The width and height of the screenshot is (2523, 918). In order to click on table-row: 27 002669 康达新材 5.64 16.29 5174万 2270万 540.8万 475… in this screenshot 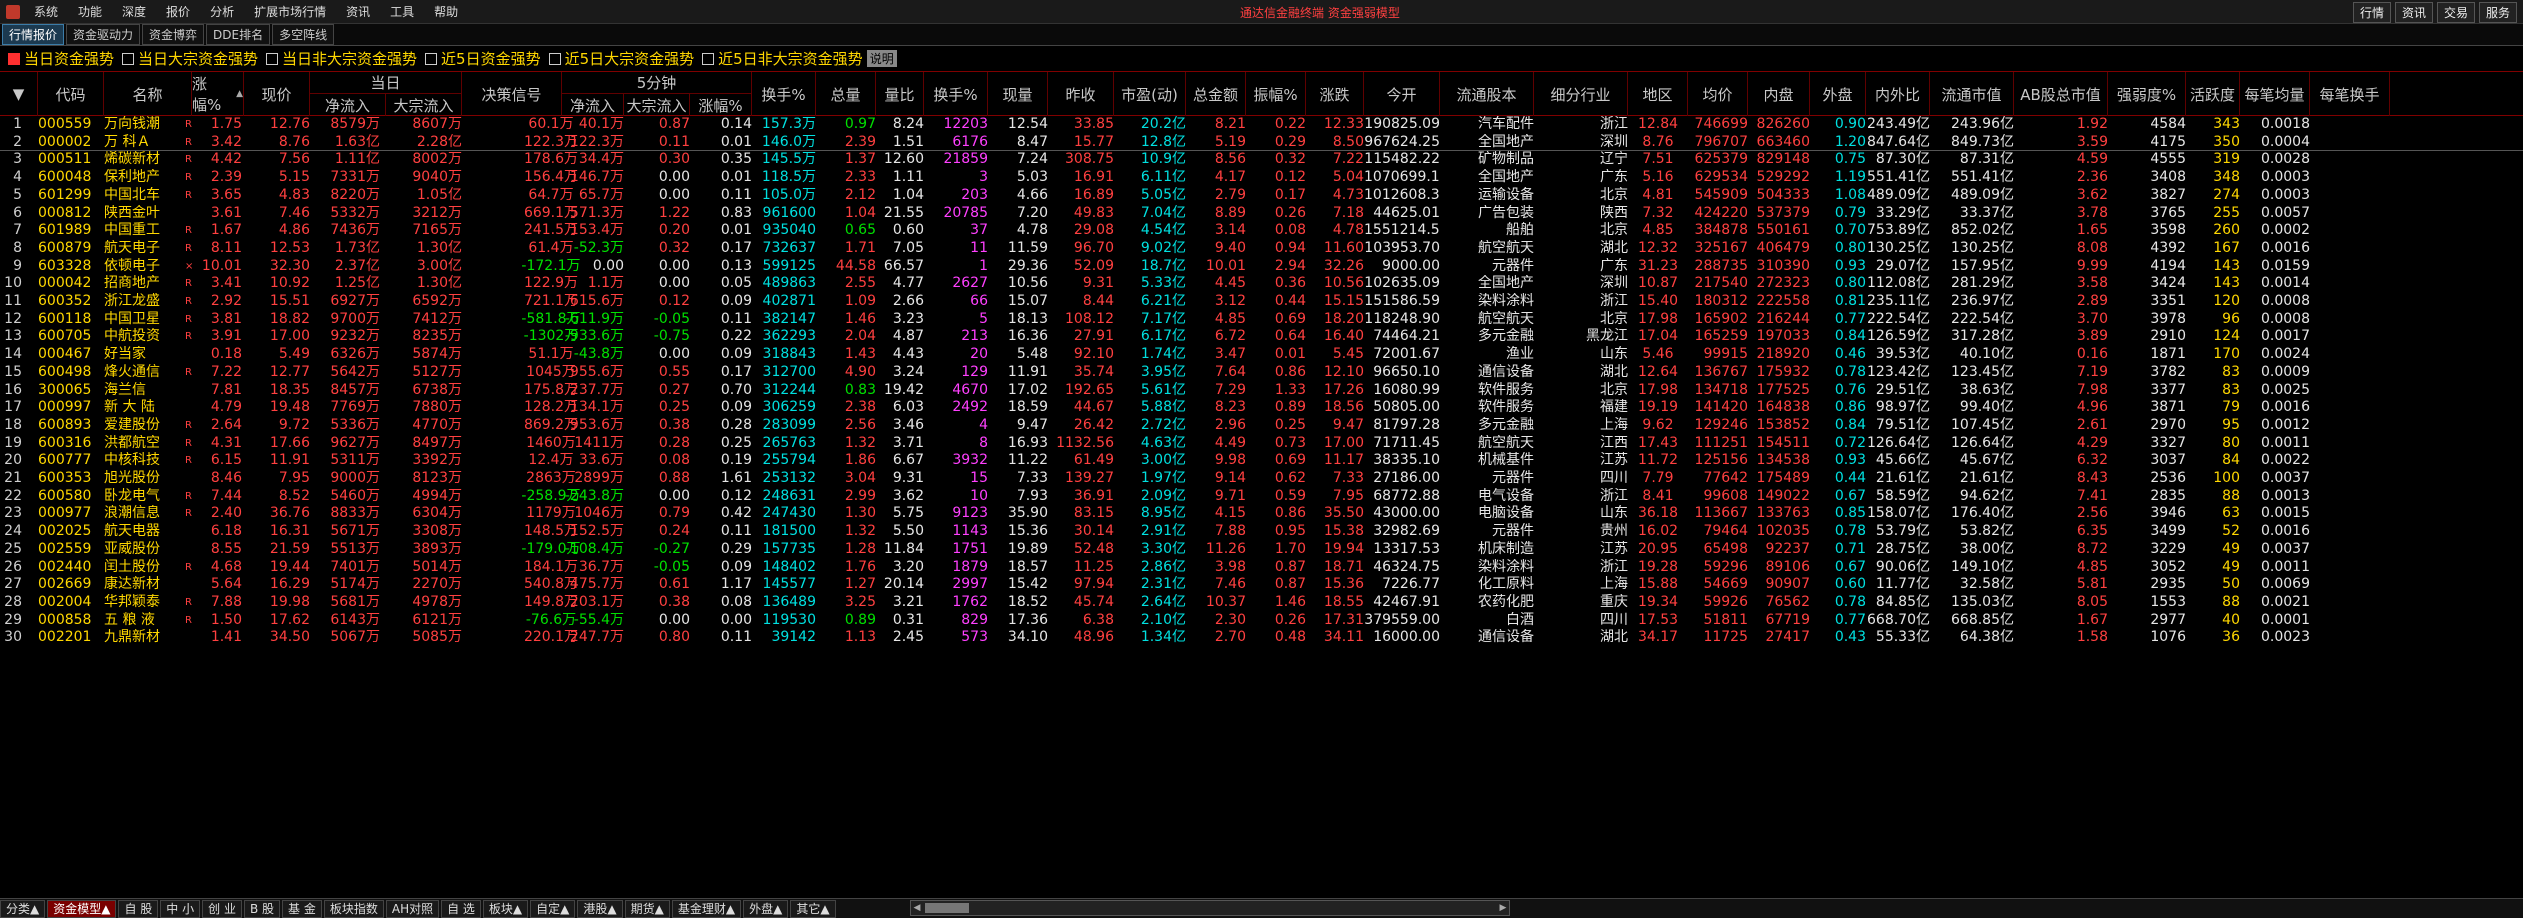, I will do `click(1261, 585)`.